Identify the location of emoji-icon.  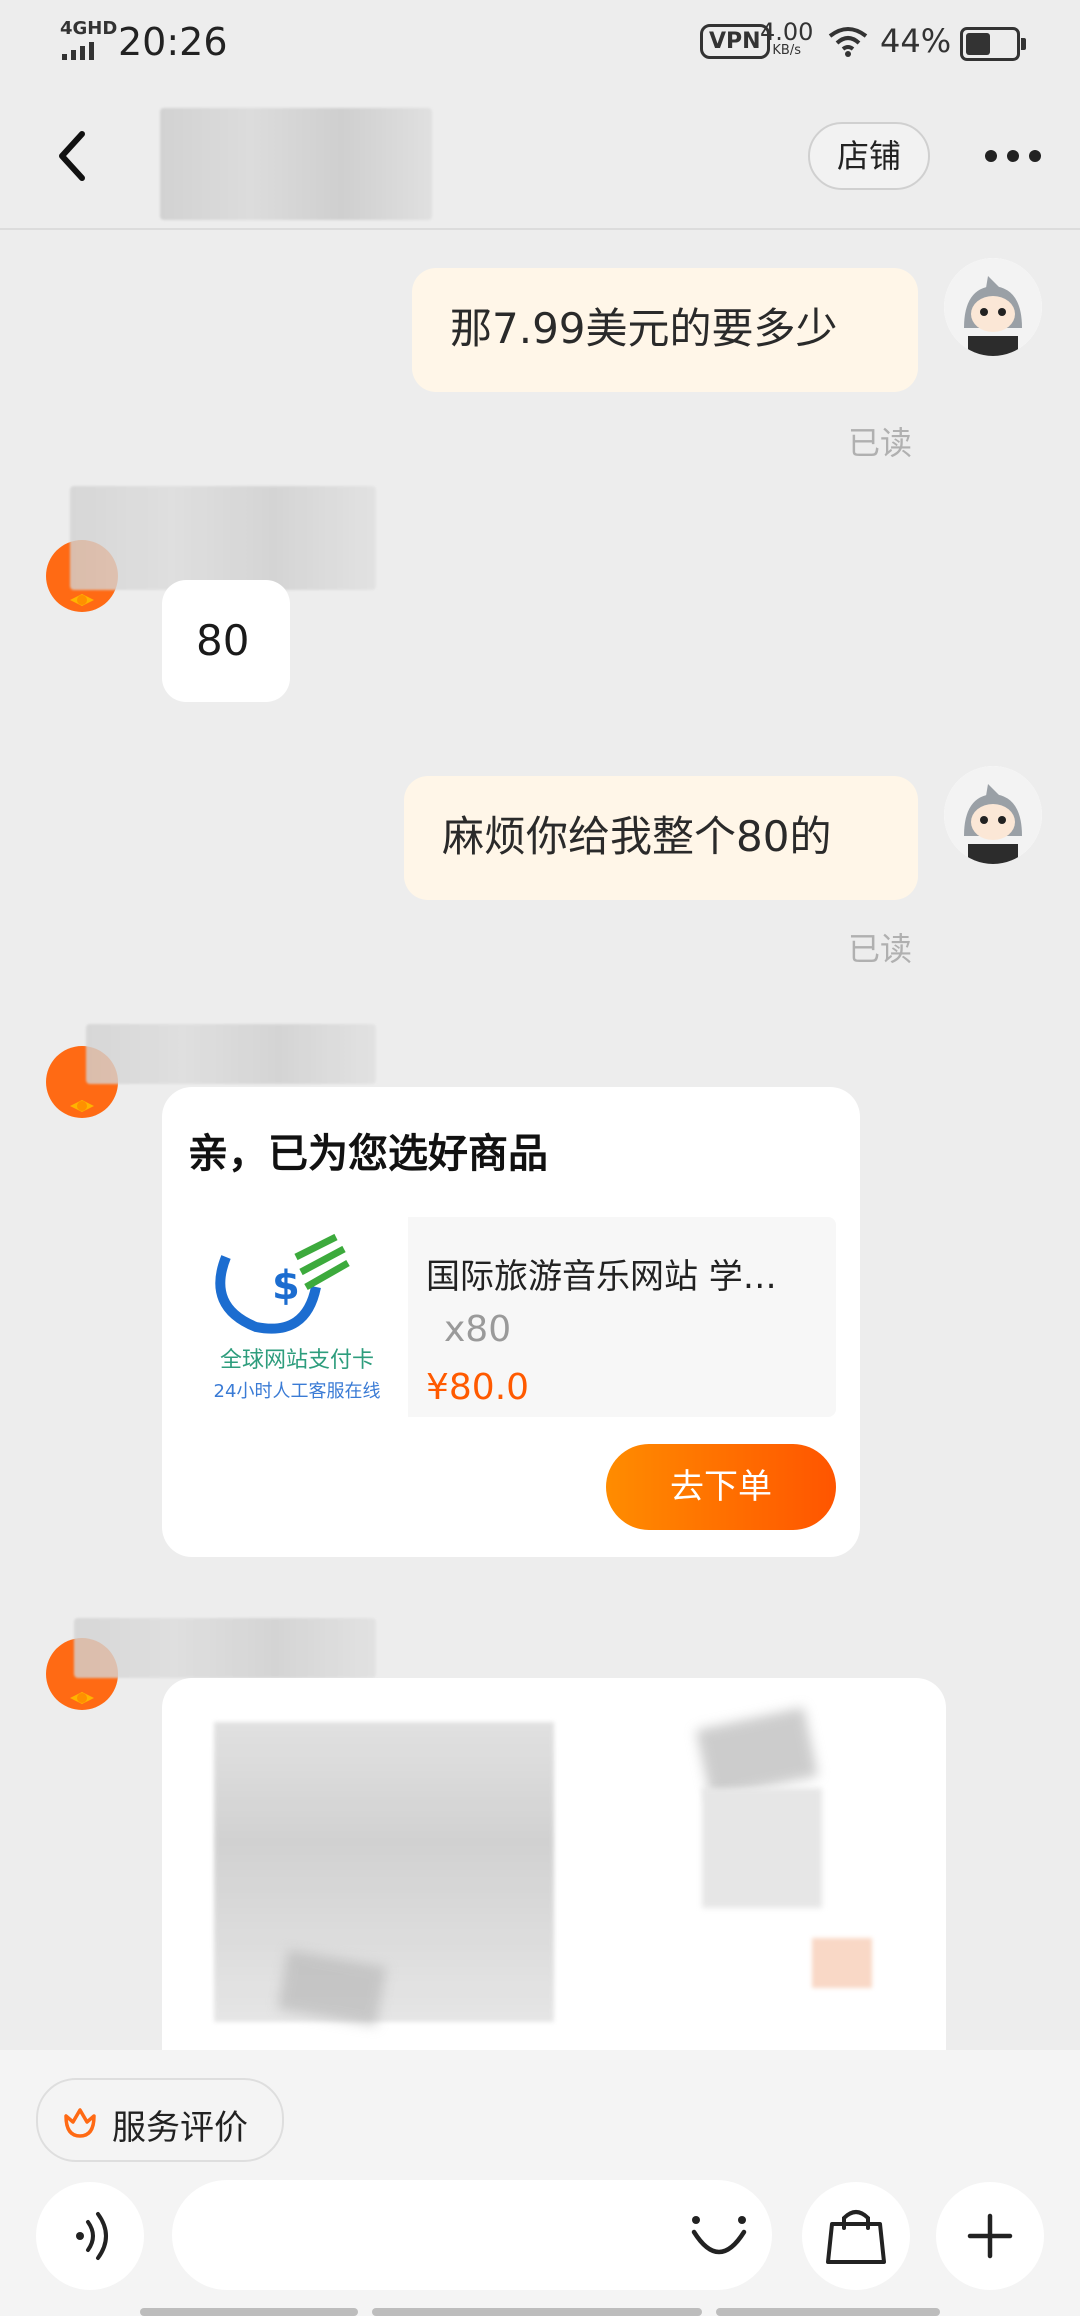
(719, 2237).